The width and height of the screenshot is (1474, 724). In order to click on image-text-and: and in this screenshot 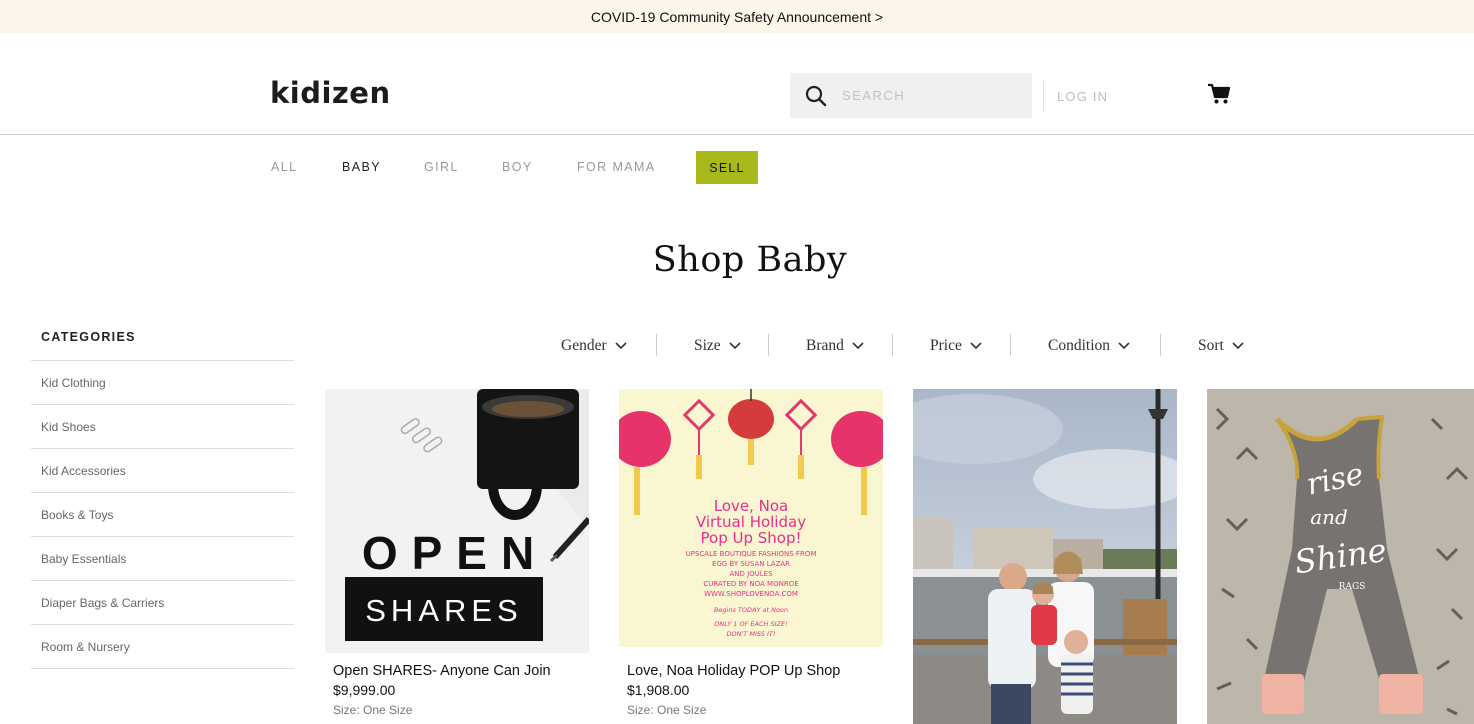, I will do `click(1329, 517)`.